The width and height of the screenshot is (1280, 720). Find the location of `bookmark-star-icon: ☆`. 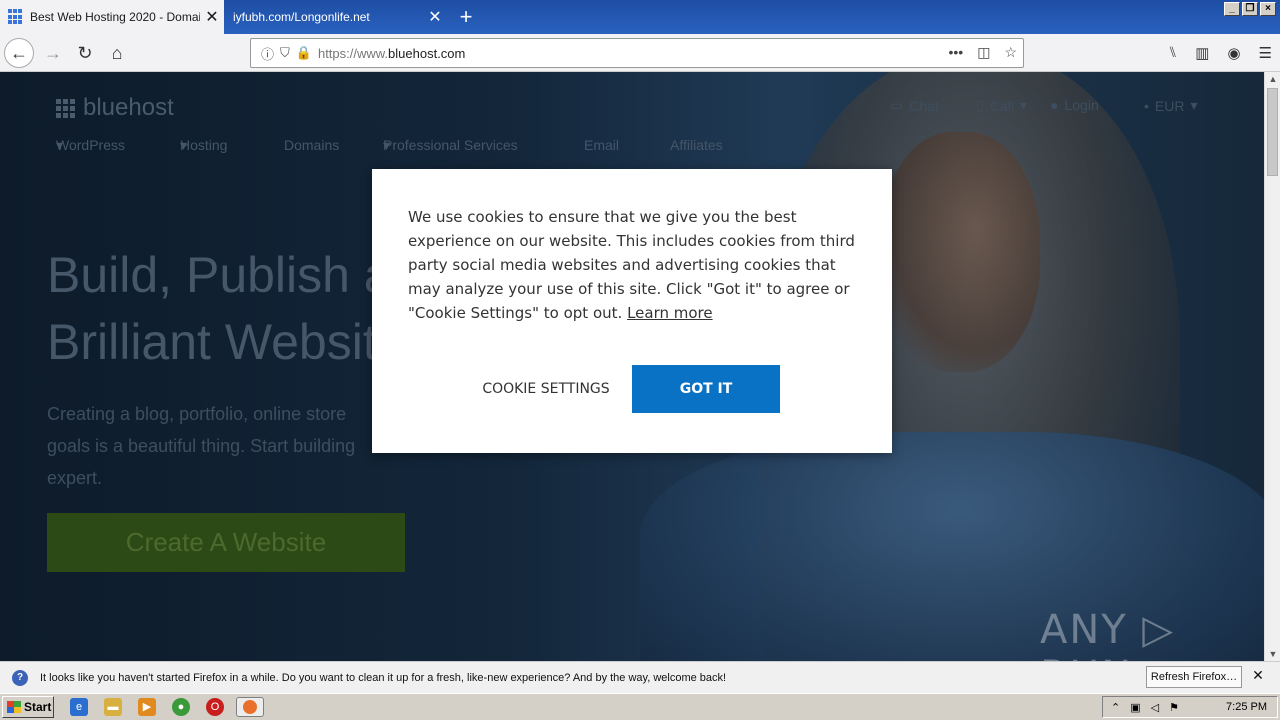

bookmark-star-icon: ☆ is located at coordinates (1010, 52).